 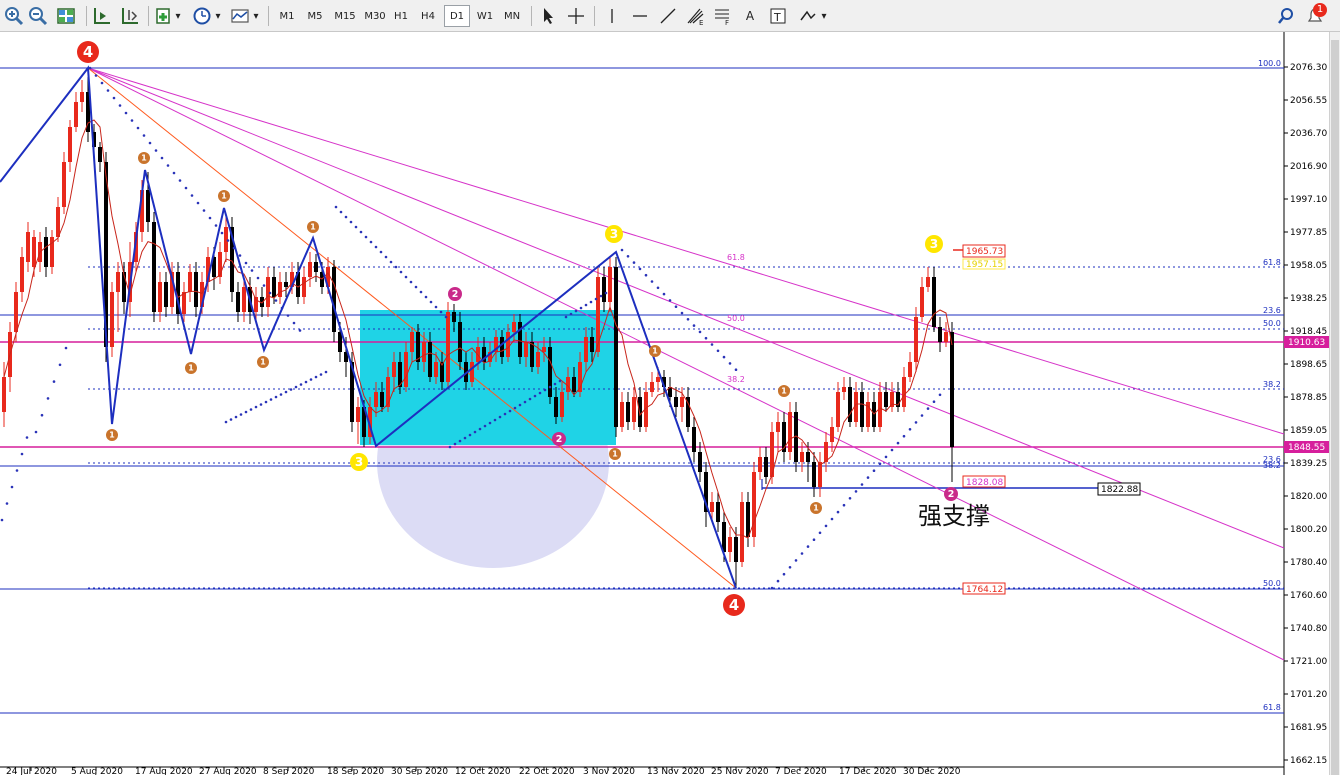 I want to click on history-dropdown-icon: ▾, so click(x=218, y=16).